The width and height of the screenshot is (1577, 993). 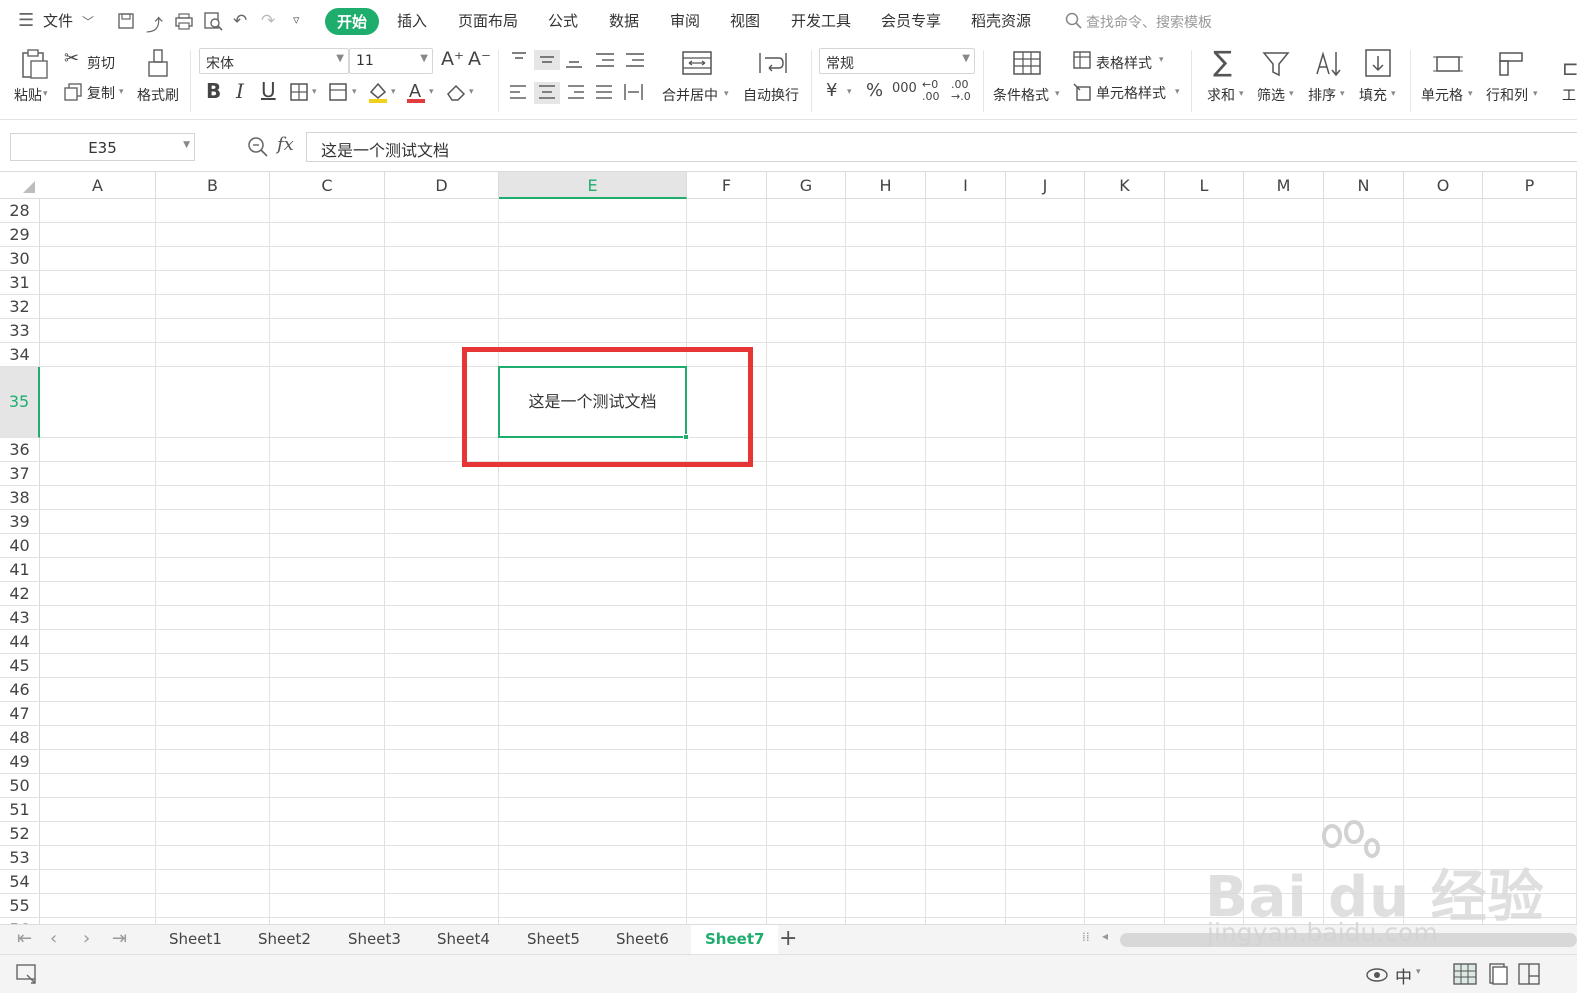 I want to click on decrease-decimal-icon: .00 →.0, so click(x=961, y=91).